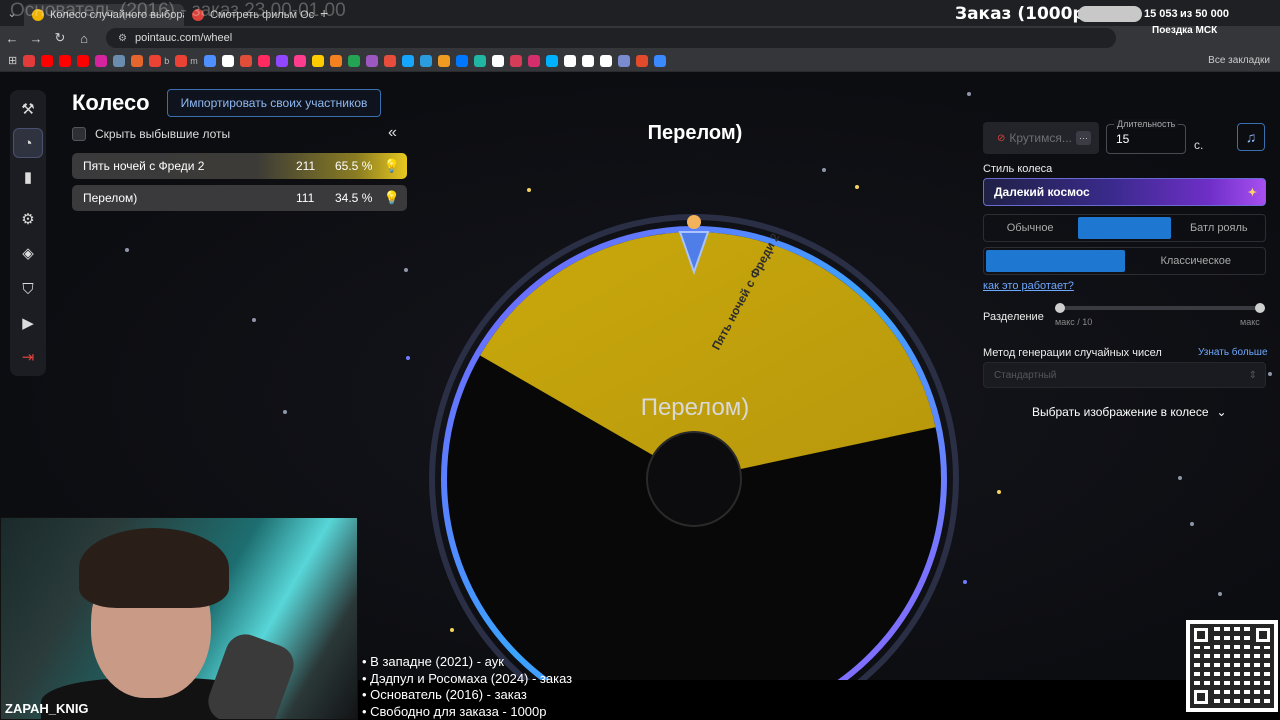 The height and width of the screenshot is (720, 1280). I want to click on view-option-new: Новое, so click(1055, 261).